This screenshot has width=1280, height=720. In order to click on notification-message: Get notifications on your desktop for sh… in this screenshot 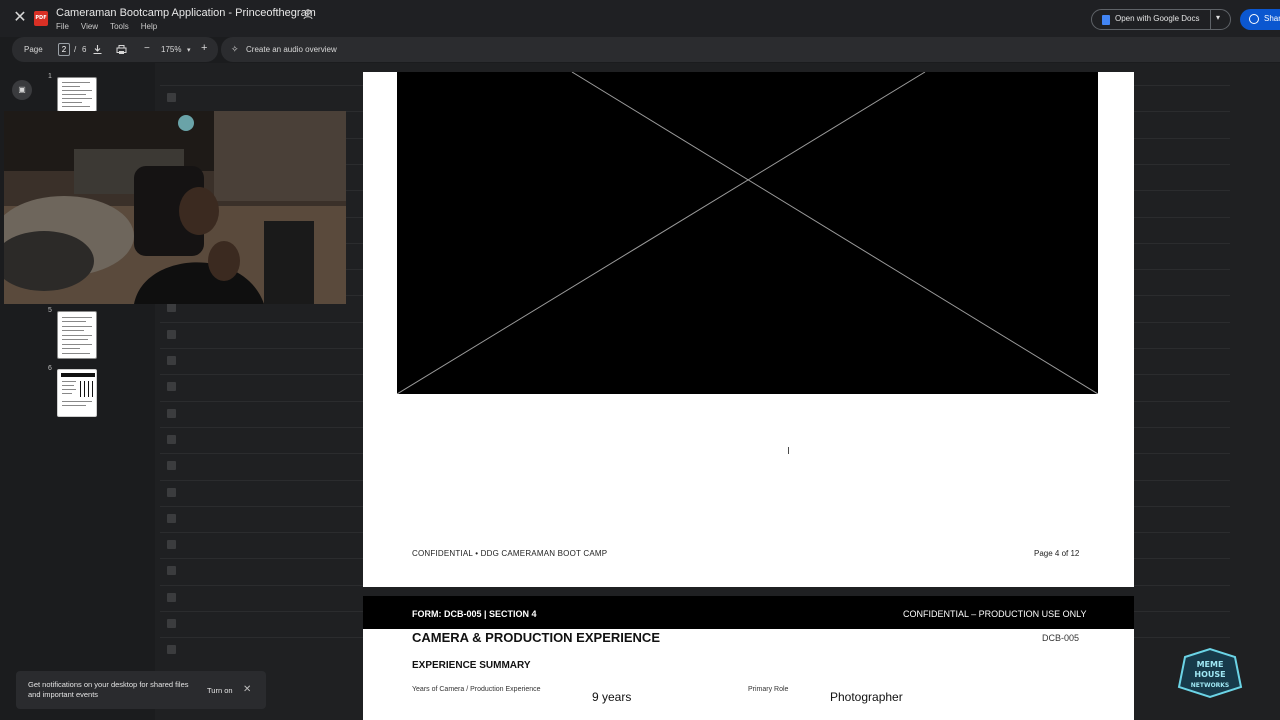, I will do `click(108, 689)`.